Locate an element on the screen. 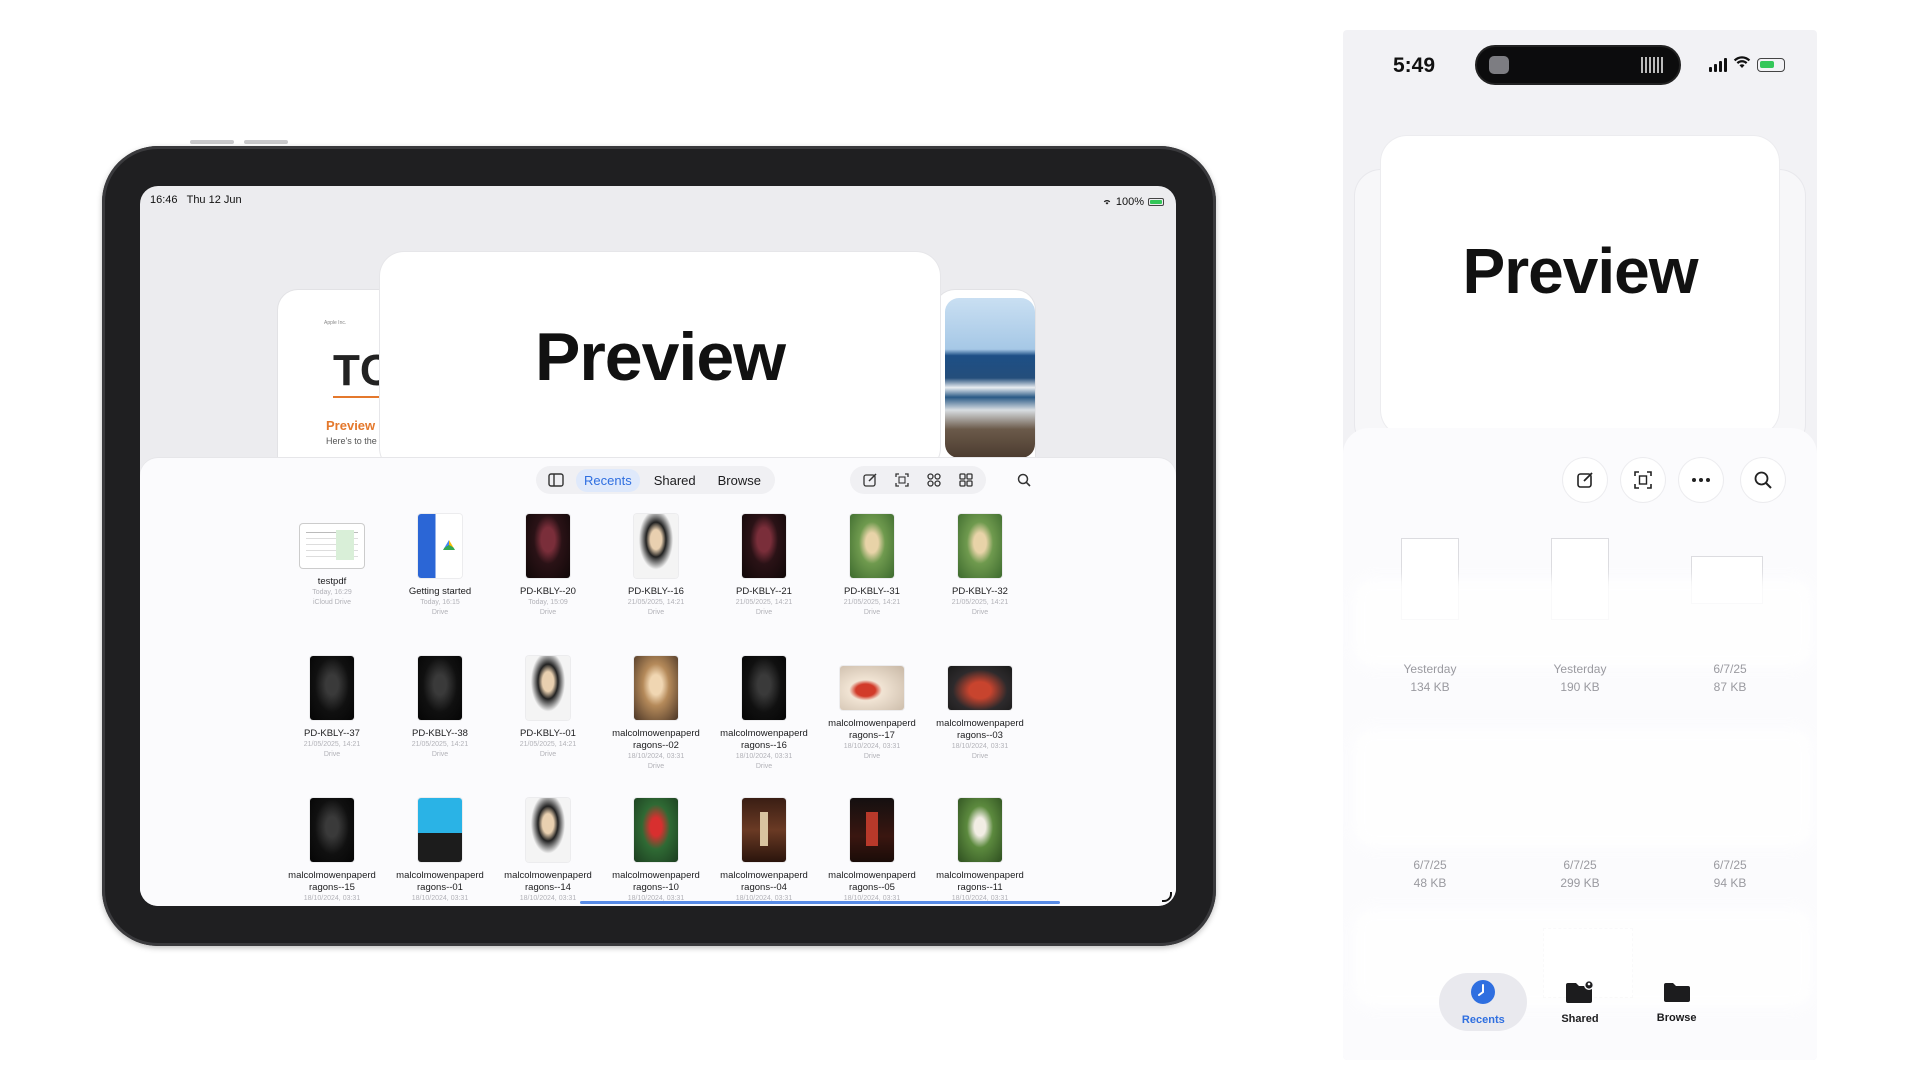  file-name: malcolmowenpaperd ragons--11 is located at coordinates (980, 881).